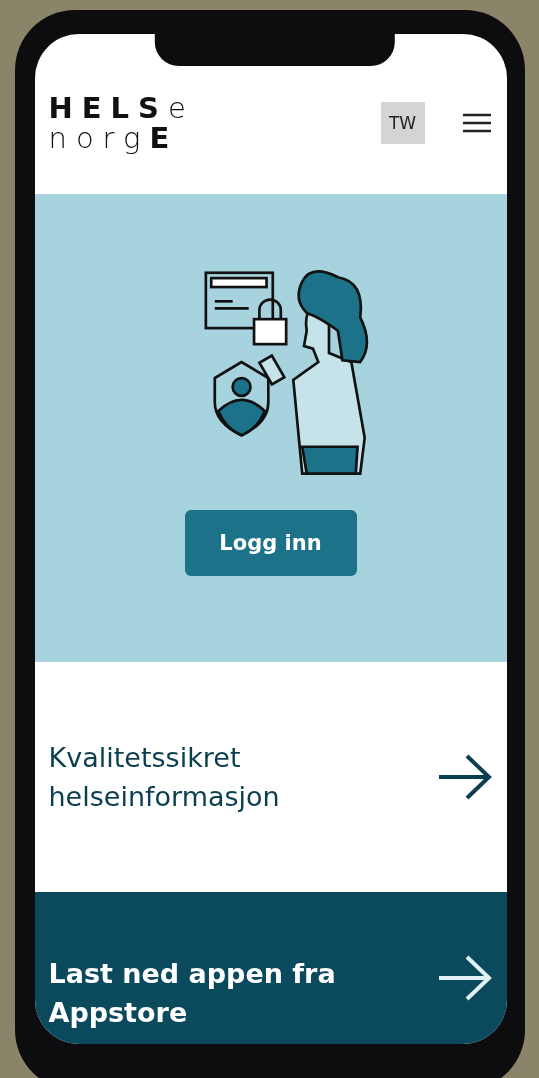 This screenshot has width=539, height=1078. Describe the element at coordinates (192, 993) in the screenshot. I see `card-title: Last ned appen fra Appstore` at that location.